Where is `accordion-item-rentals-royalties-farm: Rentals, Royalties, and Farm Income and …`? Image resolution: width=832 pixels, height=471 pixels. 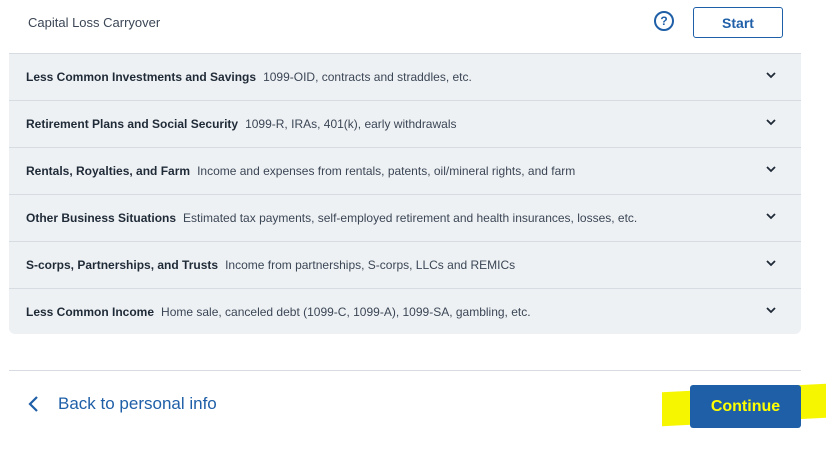
accordion-item-rentals-royalties-farm: Rentals, Royalties, and Farm Income and … is located at coordinates (405, 170).